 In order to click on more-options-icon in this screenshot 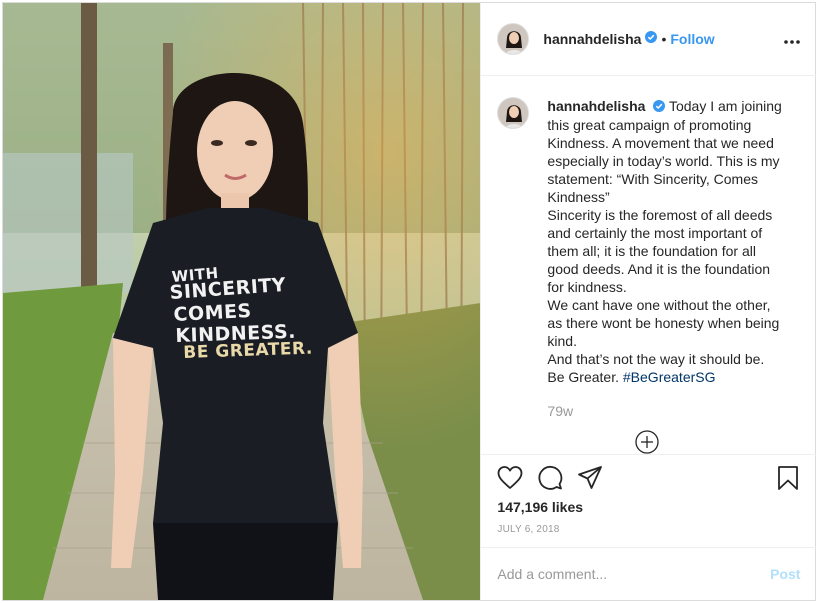, I will do `click(792, 40)`.